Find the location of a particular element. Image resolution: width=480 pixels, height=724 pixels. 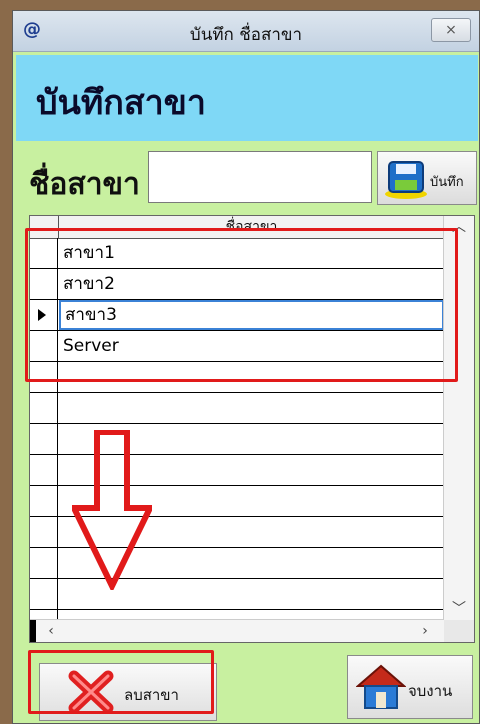

scroll-right-icon: › is located at coordinates (425, 631).